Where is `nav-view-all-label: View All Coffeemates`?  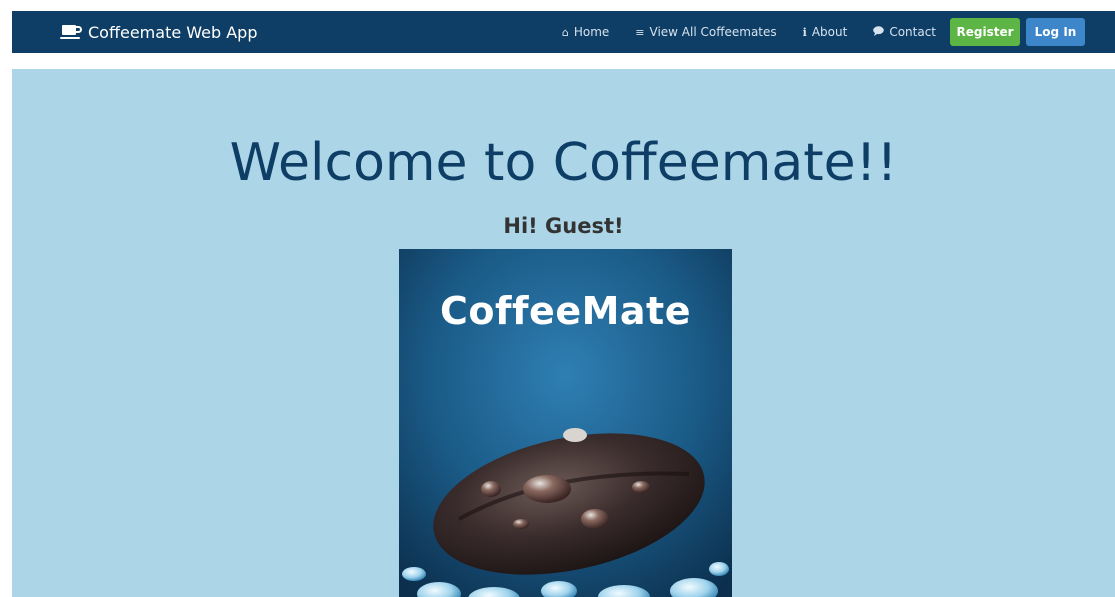
nav-view-all-label: View All Coffeemates is located at coordinates (713, 32).